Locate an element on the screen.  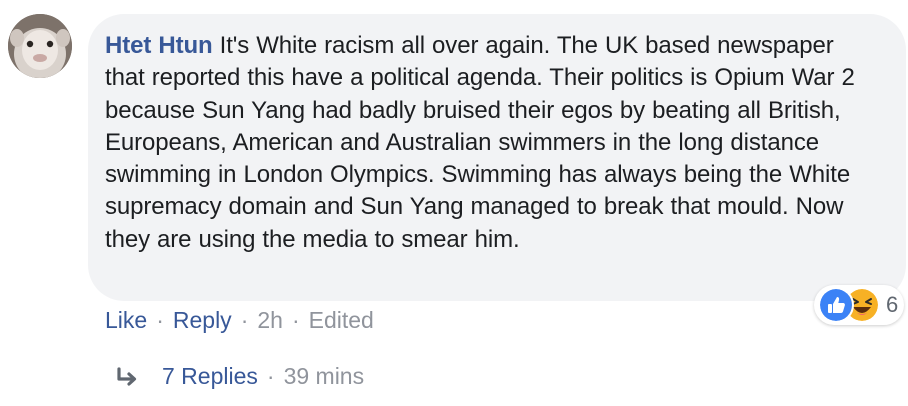
reply-button: Reply is located at coordinates (202, 320).